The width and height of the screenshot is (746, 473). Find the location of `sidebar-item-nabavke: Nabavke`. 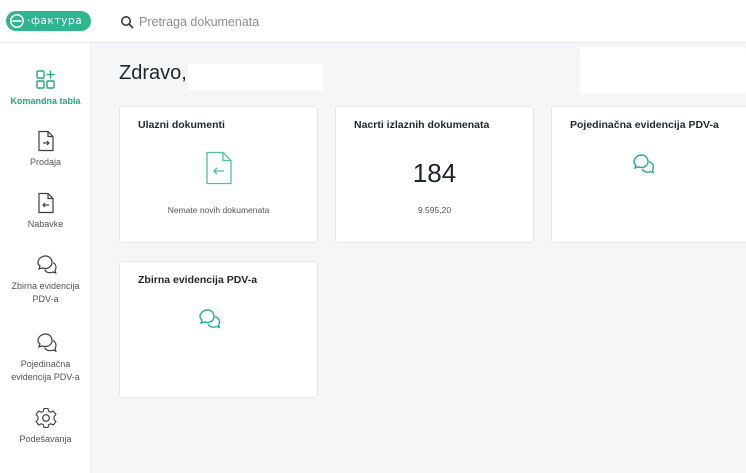

sidebar-item-nabavke: Nabavke is located at coordinates (45, 211).